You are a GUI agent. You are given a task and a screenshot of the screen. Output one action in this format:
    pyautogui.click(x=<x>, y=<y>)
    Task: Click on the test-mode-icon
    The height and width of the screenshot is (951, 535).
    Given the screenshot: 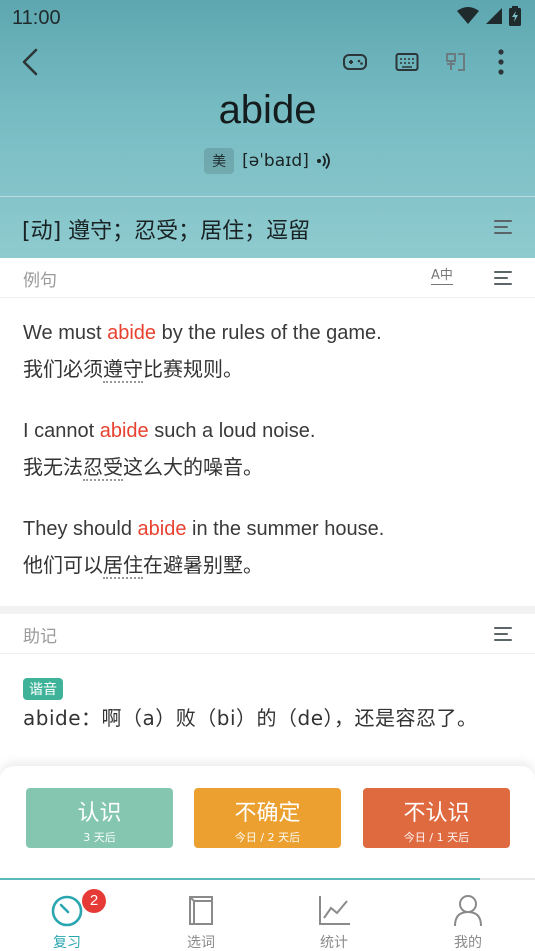 What is the action you would take?
    pyautogui.click(x=455, y=62)
    